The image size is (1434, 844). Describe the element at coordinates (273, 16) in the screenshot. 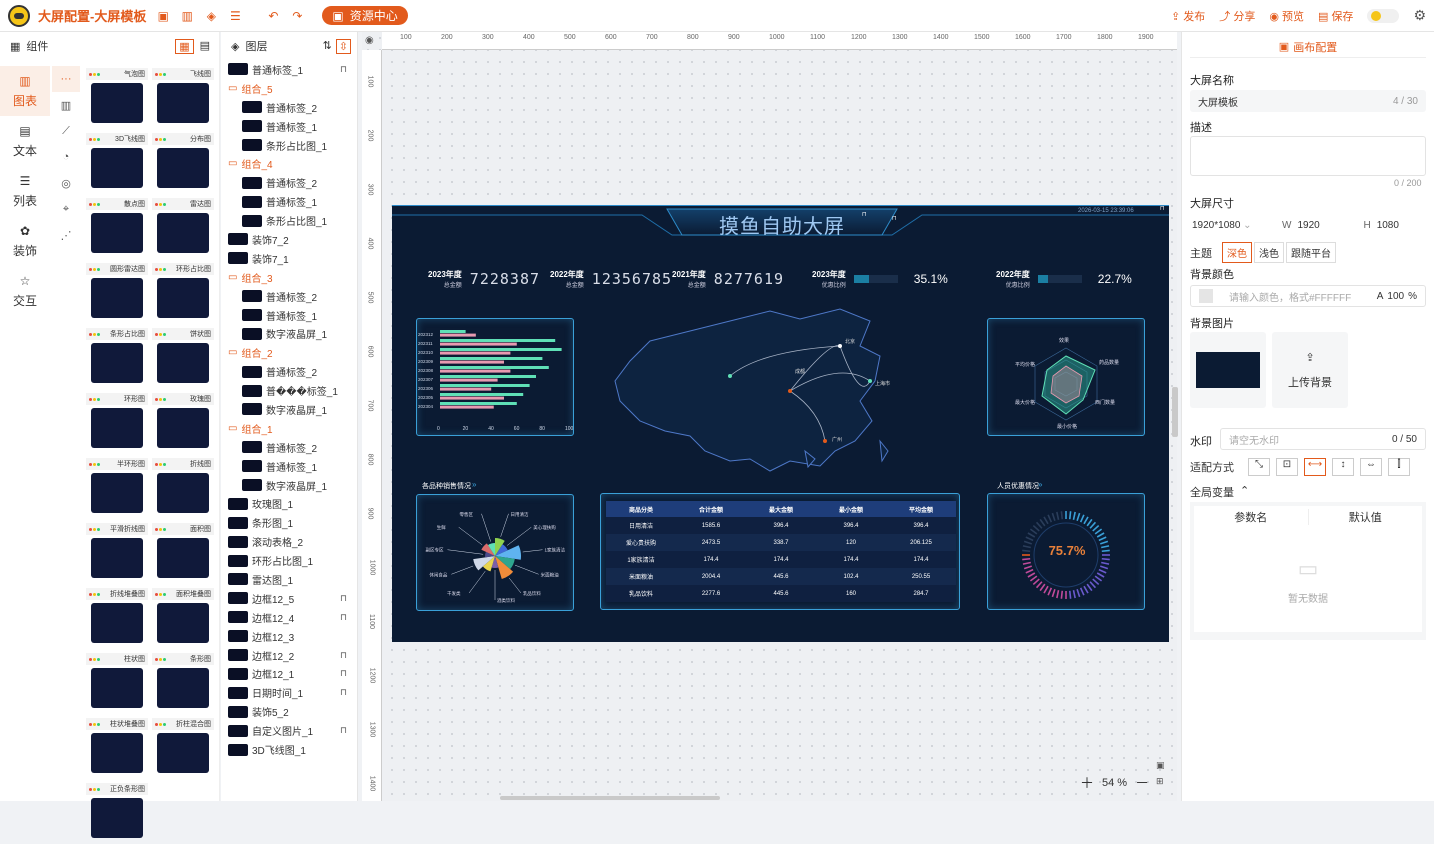

I see `undo-icon: ↶` at that location.